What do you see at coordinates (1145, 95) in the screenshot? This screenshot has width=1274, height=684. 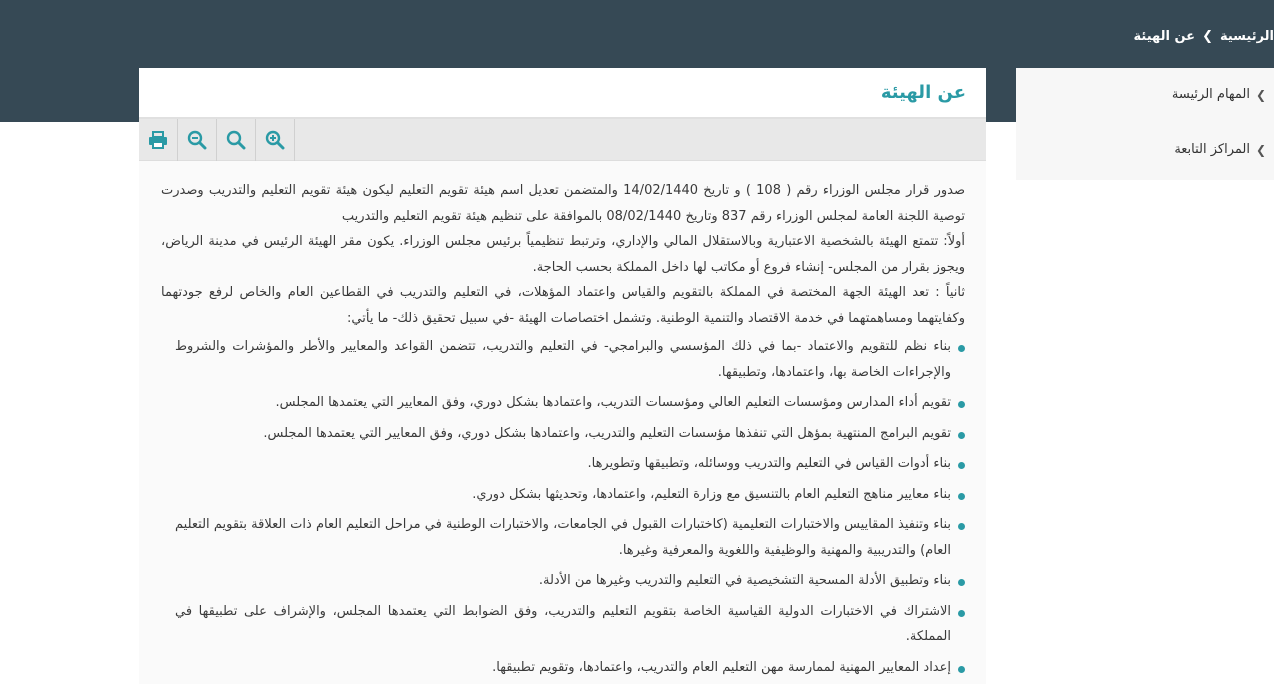 I see `sidebar-item-main-tasks: ❯ المهام الرئيسة` at bounding box center [1145, 95].